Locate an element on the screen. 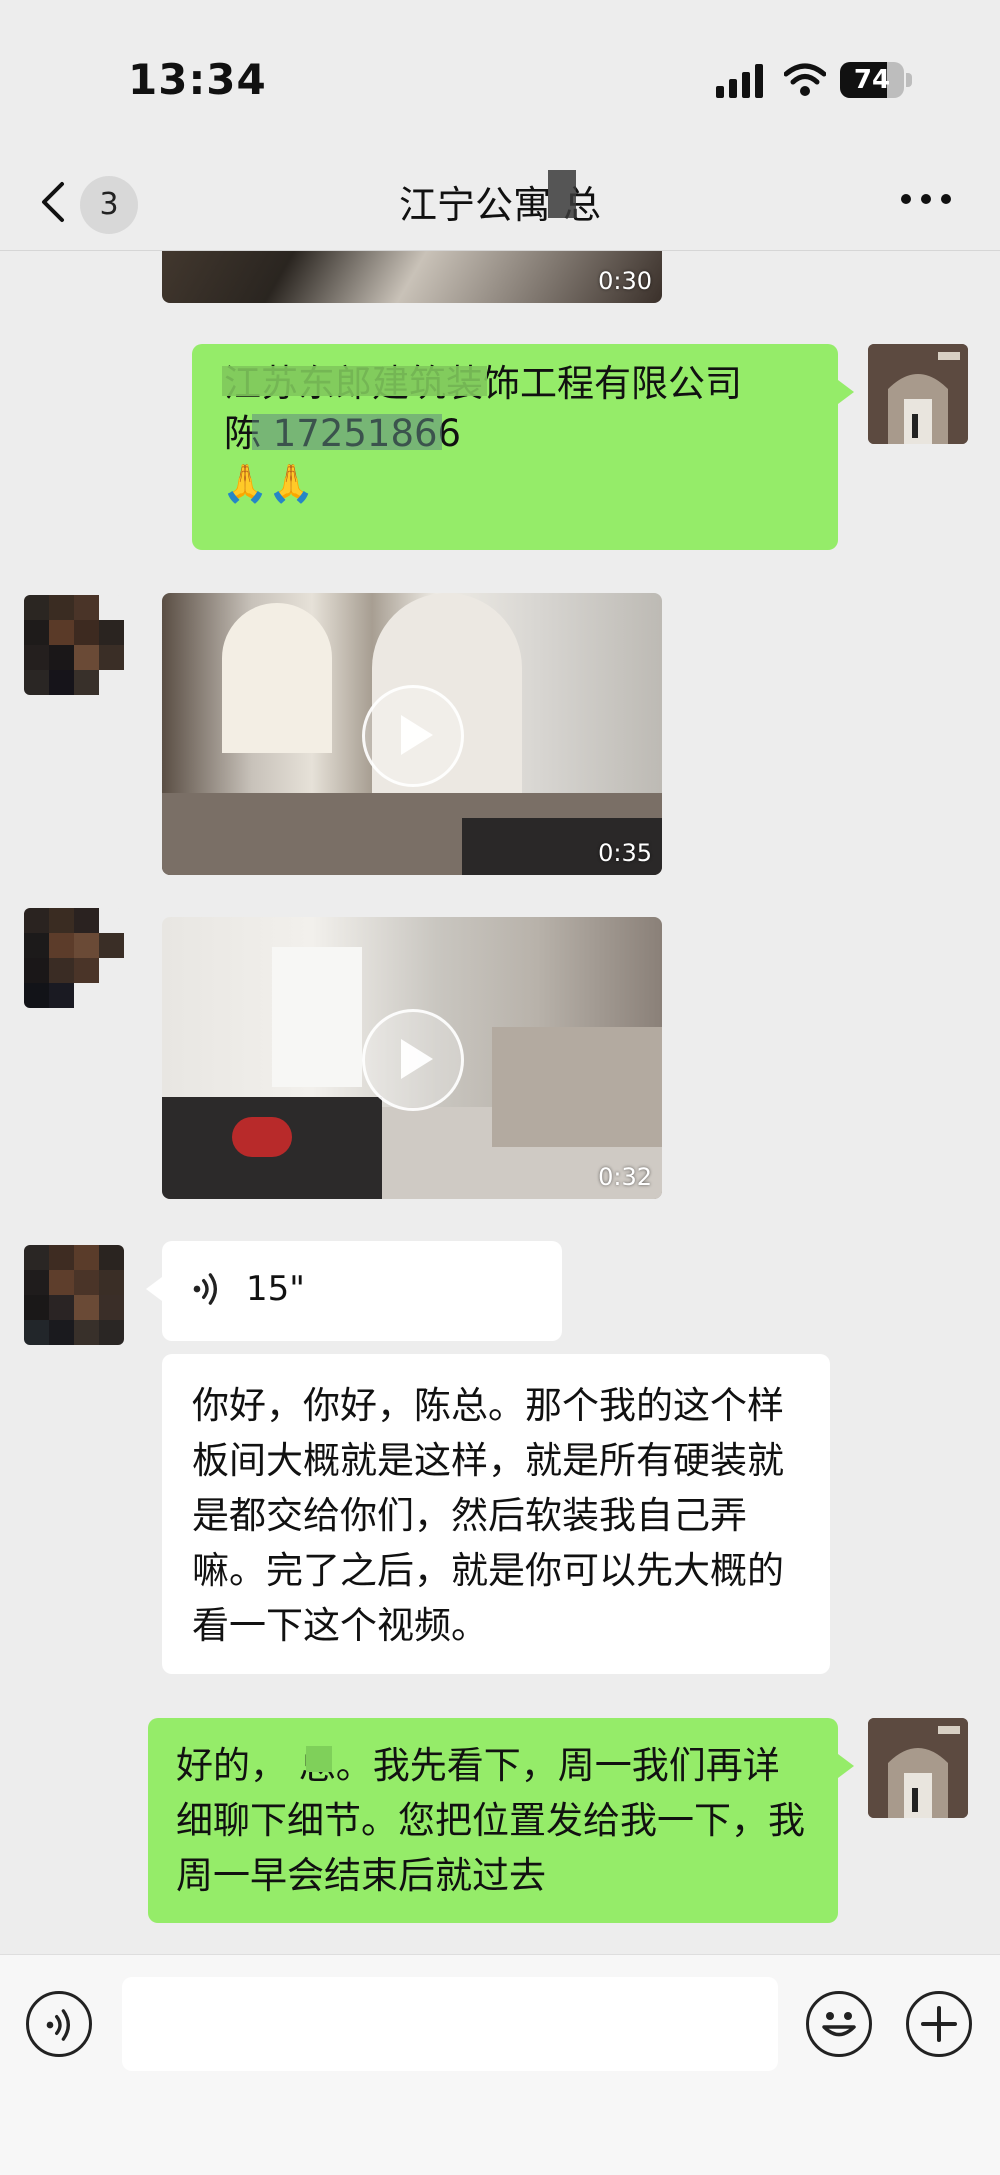  voice-mode-icon is located at coordinates (58, 2025).